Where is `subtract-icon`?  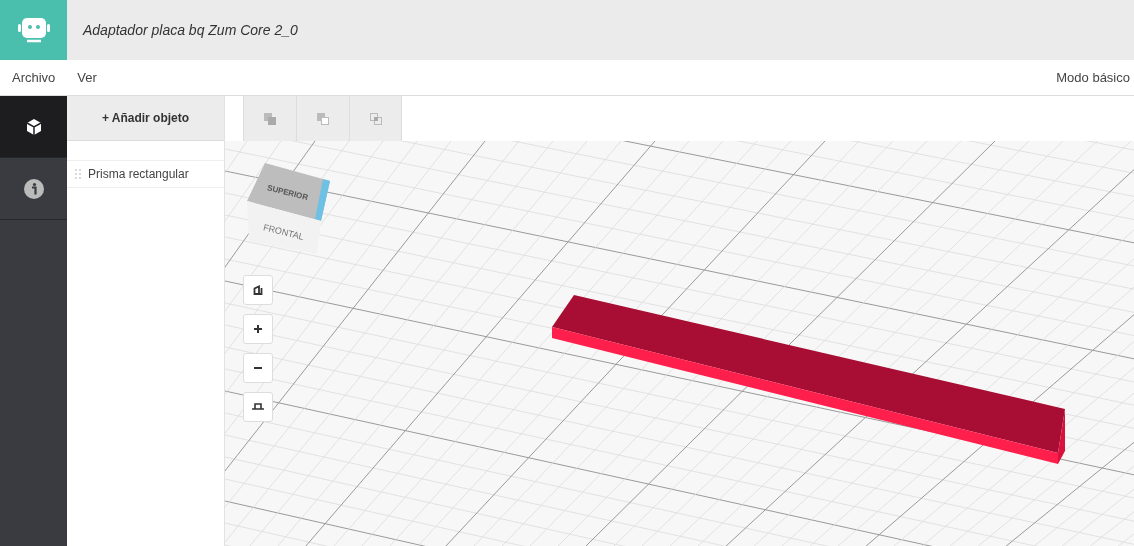 subtract-icon is located at coordinates (323, 118).